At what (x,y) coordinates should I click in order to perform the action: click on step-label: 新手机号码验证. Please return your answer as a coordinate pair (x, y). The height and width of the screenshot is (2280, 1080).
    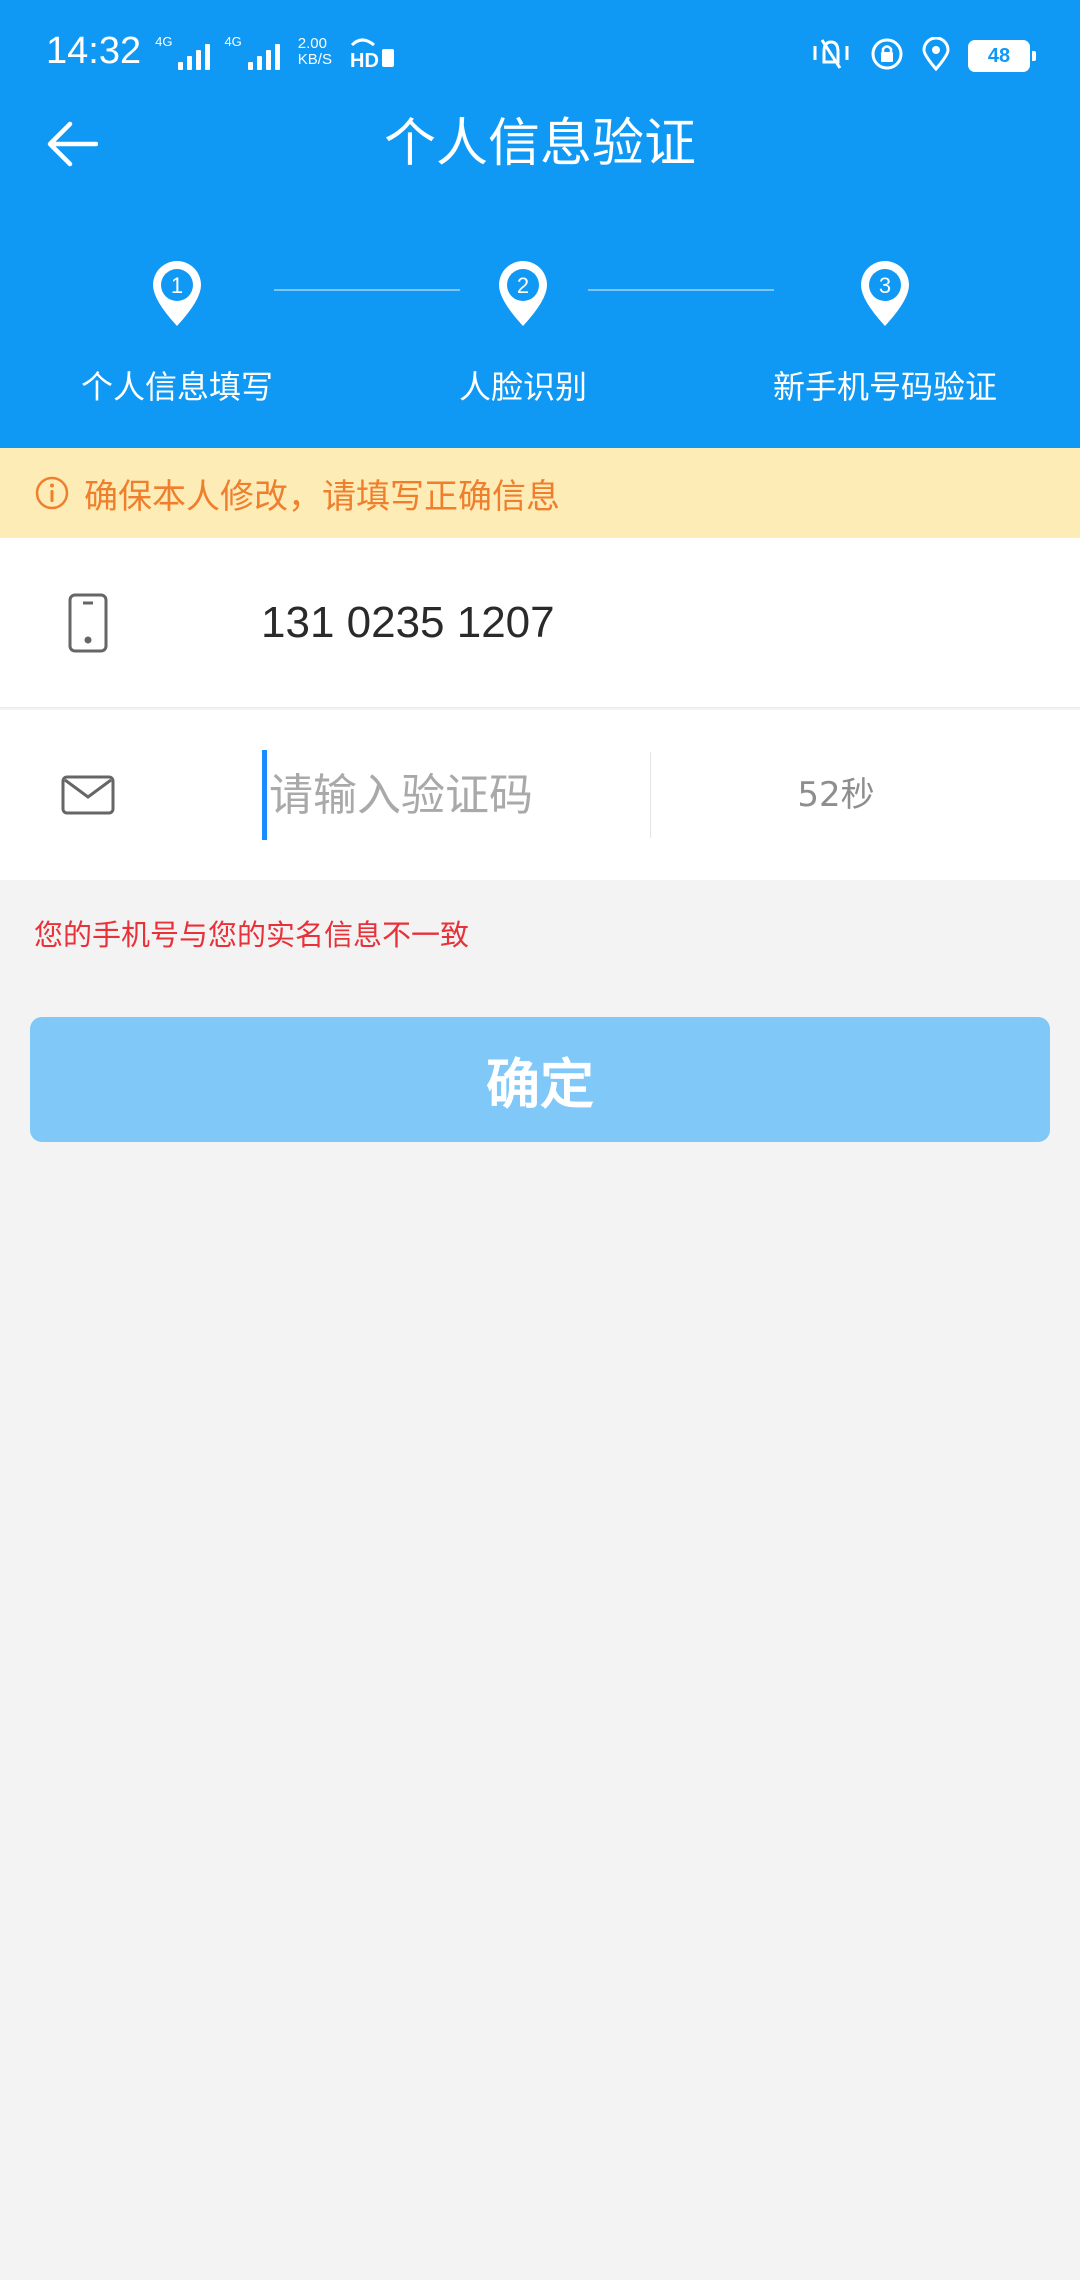
    Looking at the image, I should click on (884, 387).